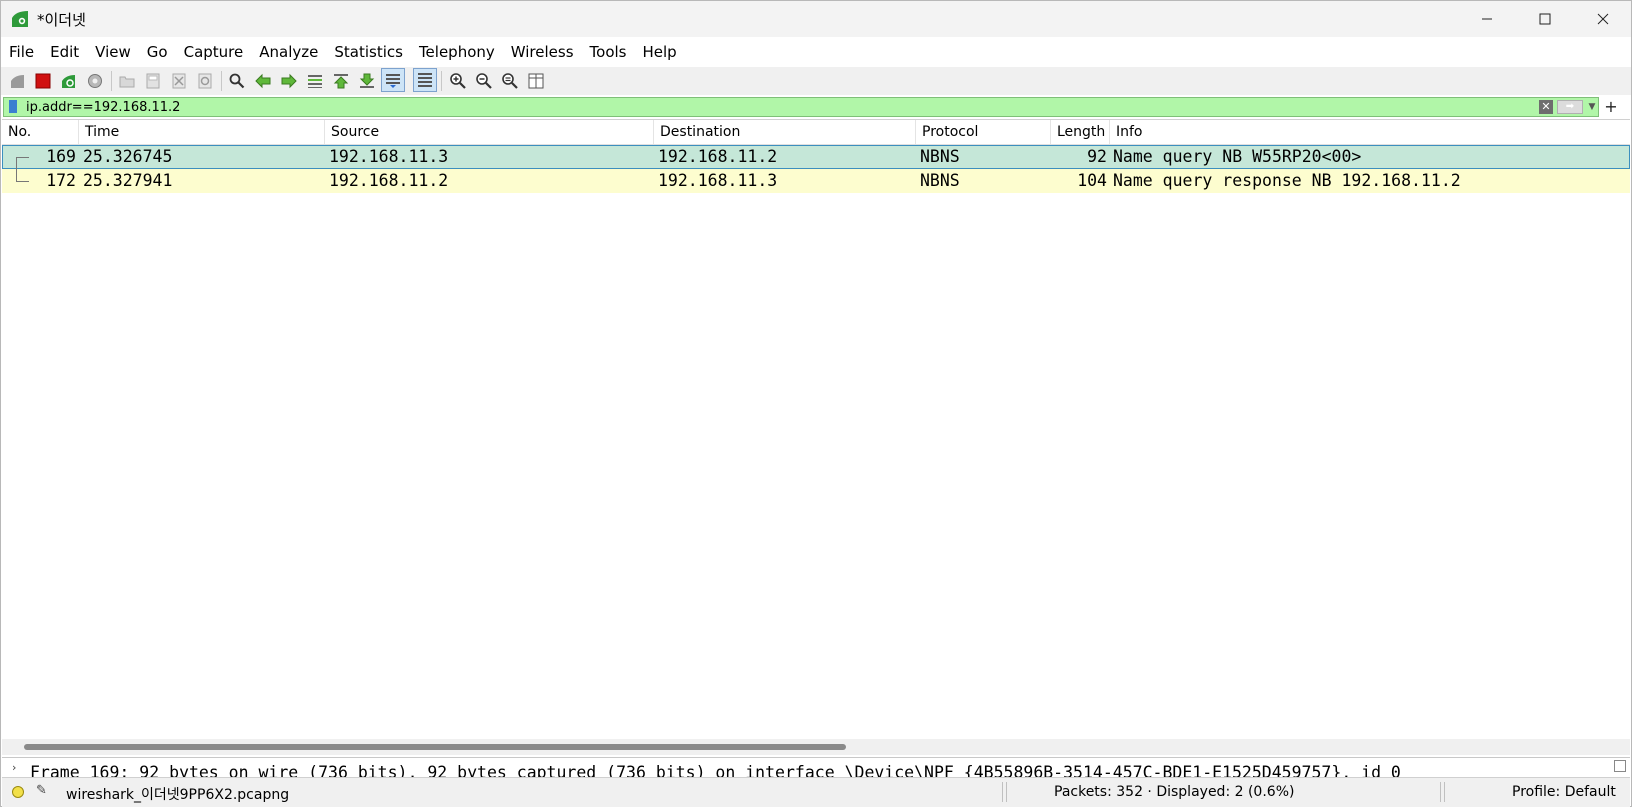  I want to click on go-back-icon, so click(263, 81).